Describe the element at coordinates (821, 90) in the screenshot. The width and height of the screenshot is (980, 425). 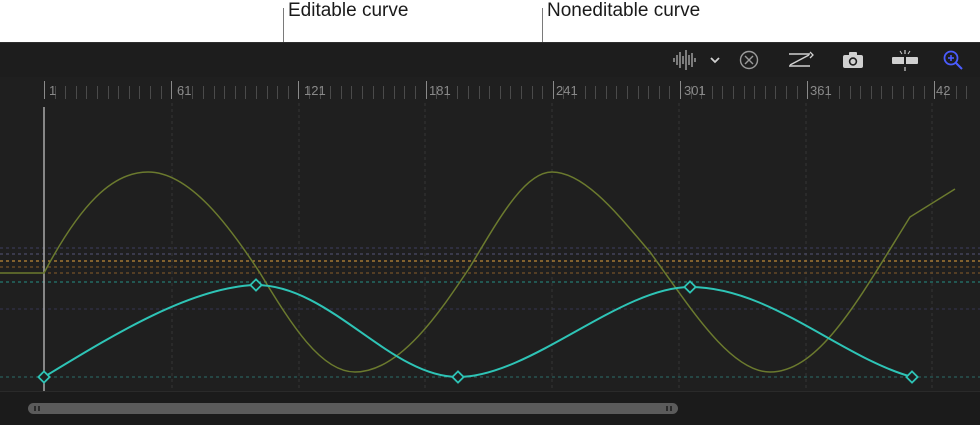
I see `ruler-label-361: 361` at that location.